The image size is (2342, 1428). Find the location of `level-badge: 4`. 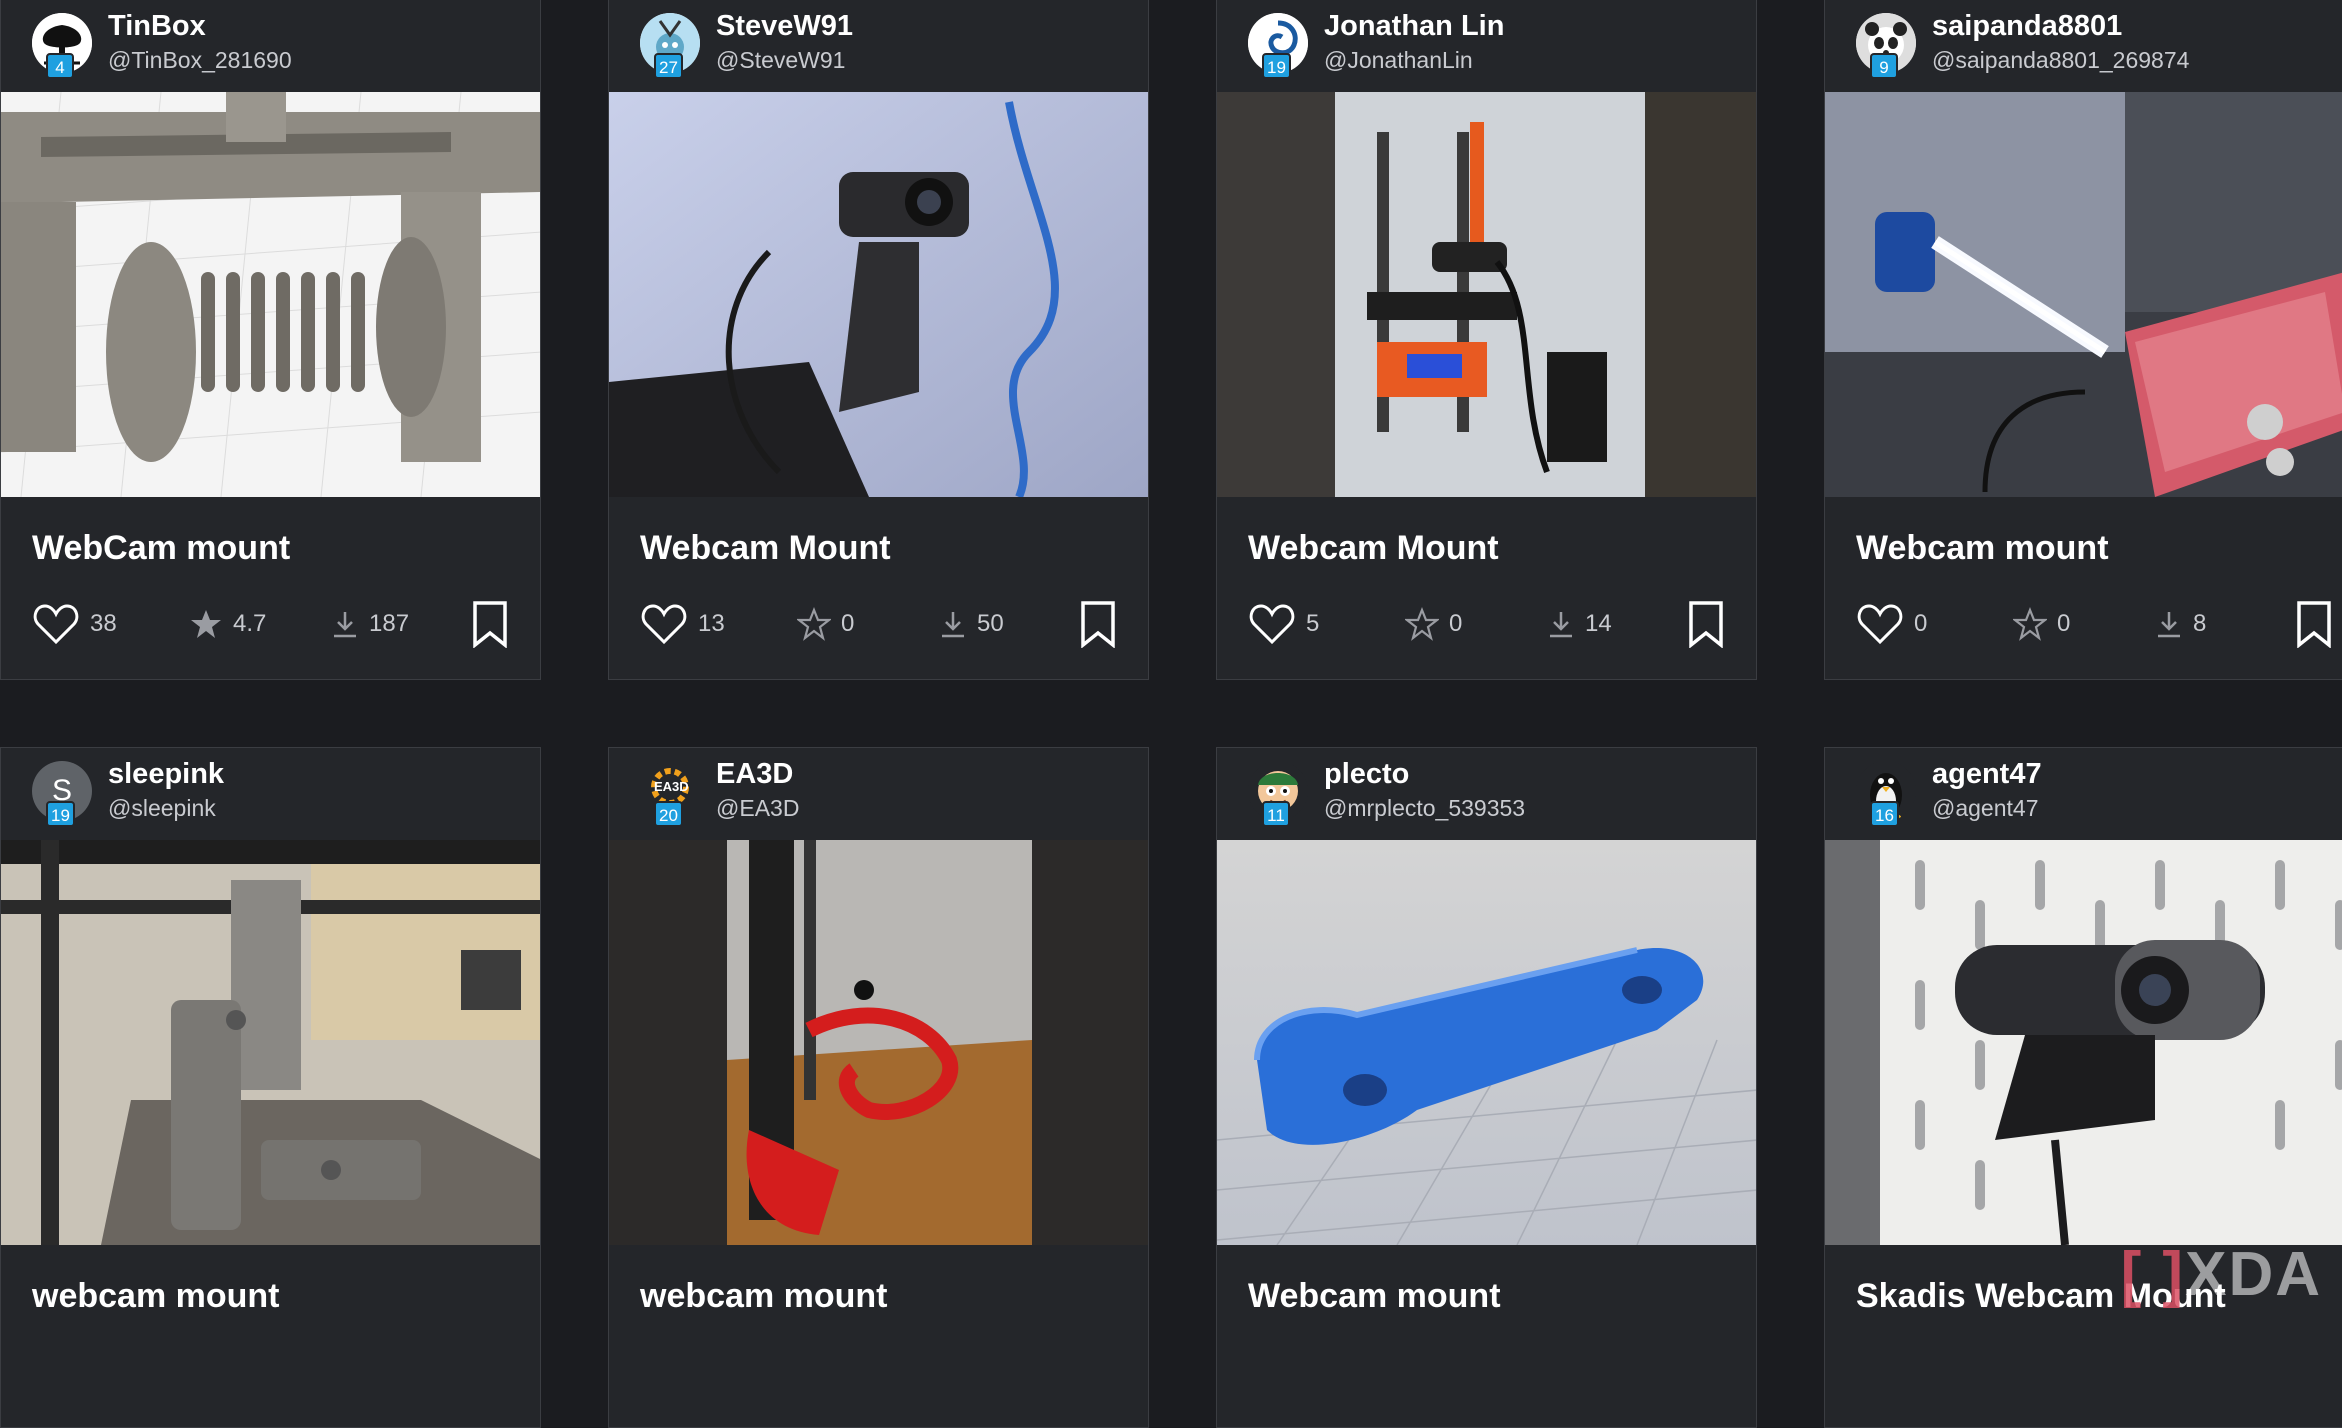

level-badge: 4 is located at coordinates (60, 66).